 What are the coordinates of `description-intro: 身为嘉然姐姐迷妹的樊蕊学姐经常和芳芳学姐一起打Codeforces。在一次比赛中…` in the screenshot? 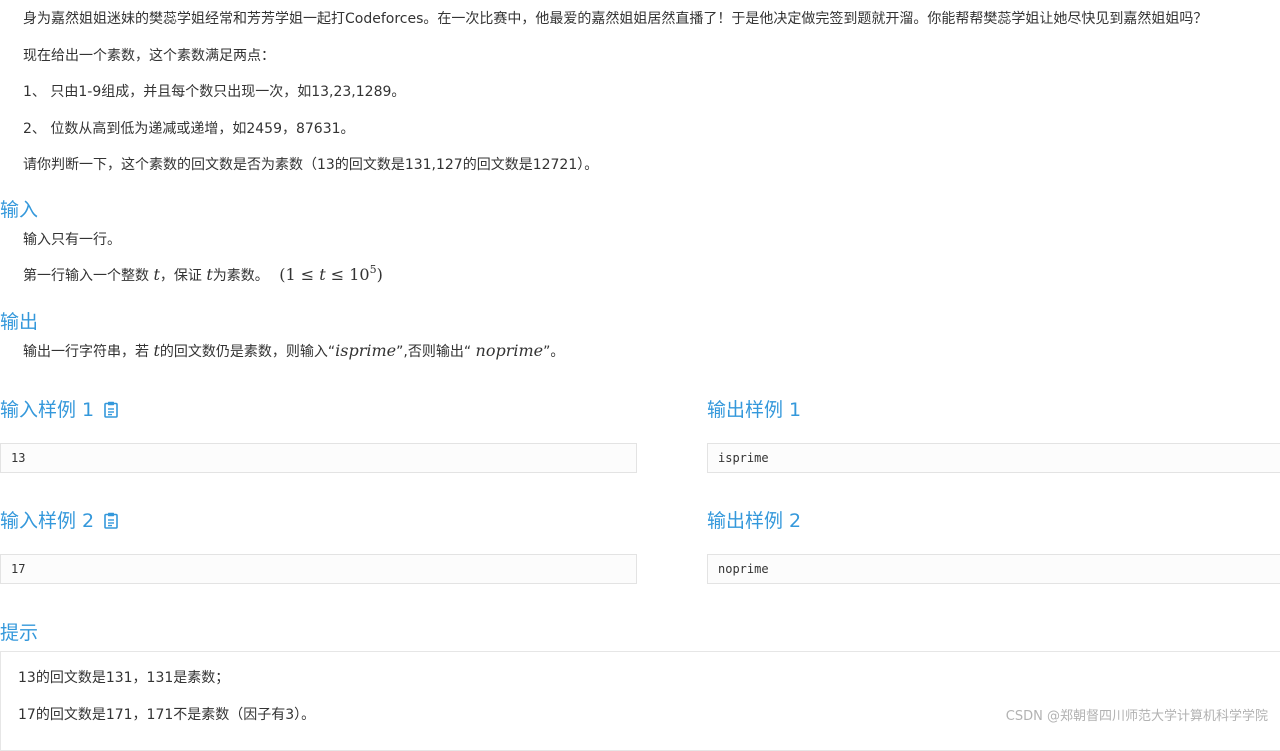 It's located at (615, 19).